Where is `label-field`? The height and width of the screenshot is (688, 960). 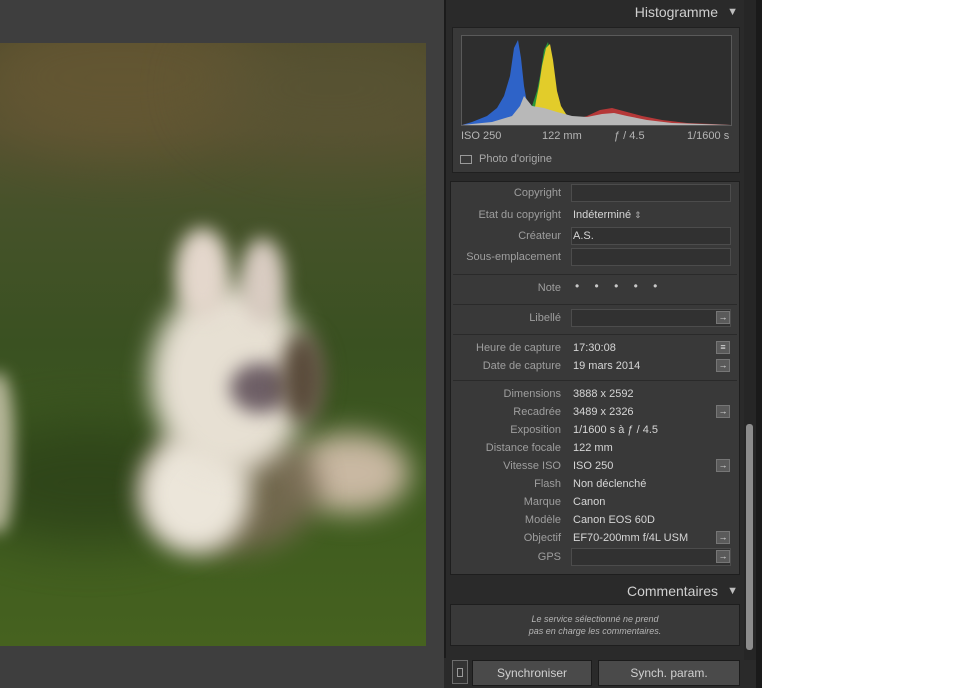 label-field is located at coordinates (651, 318).